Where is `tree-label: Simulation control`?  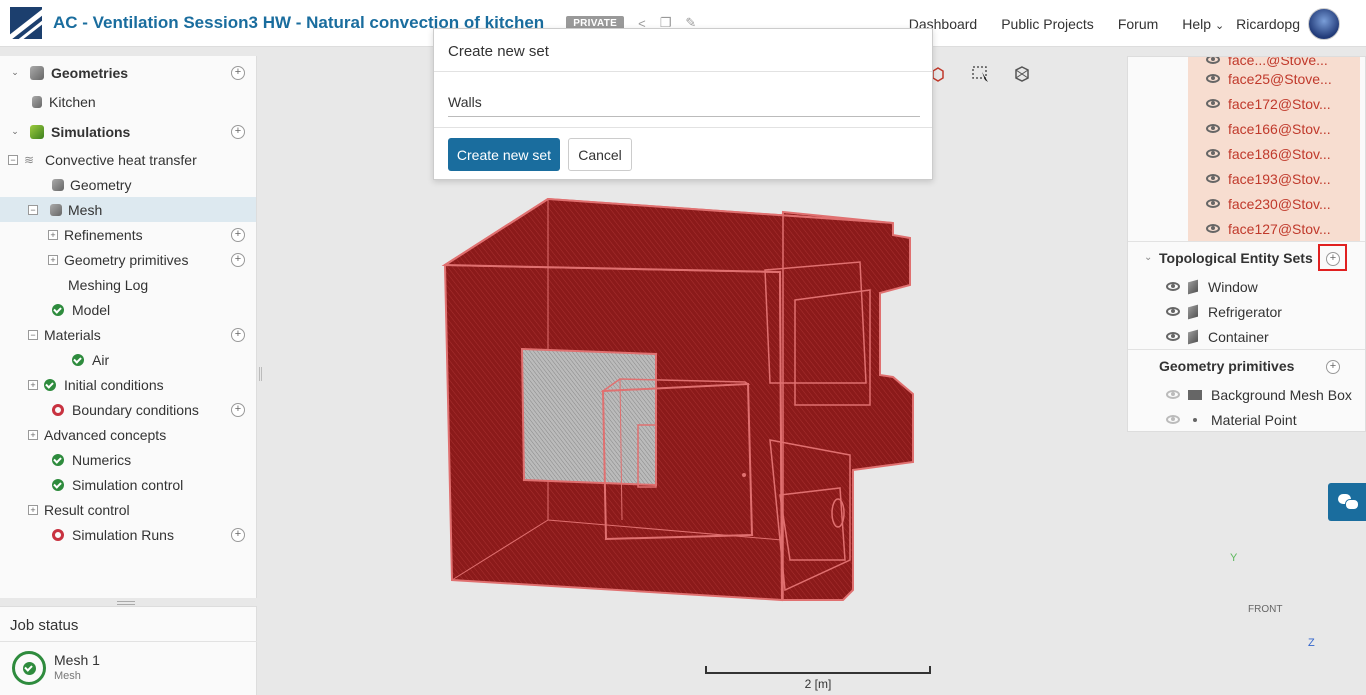
tree-label: Simulation control is located at coordinates (128, 484).